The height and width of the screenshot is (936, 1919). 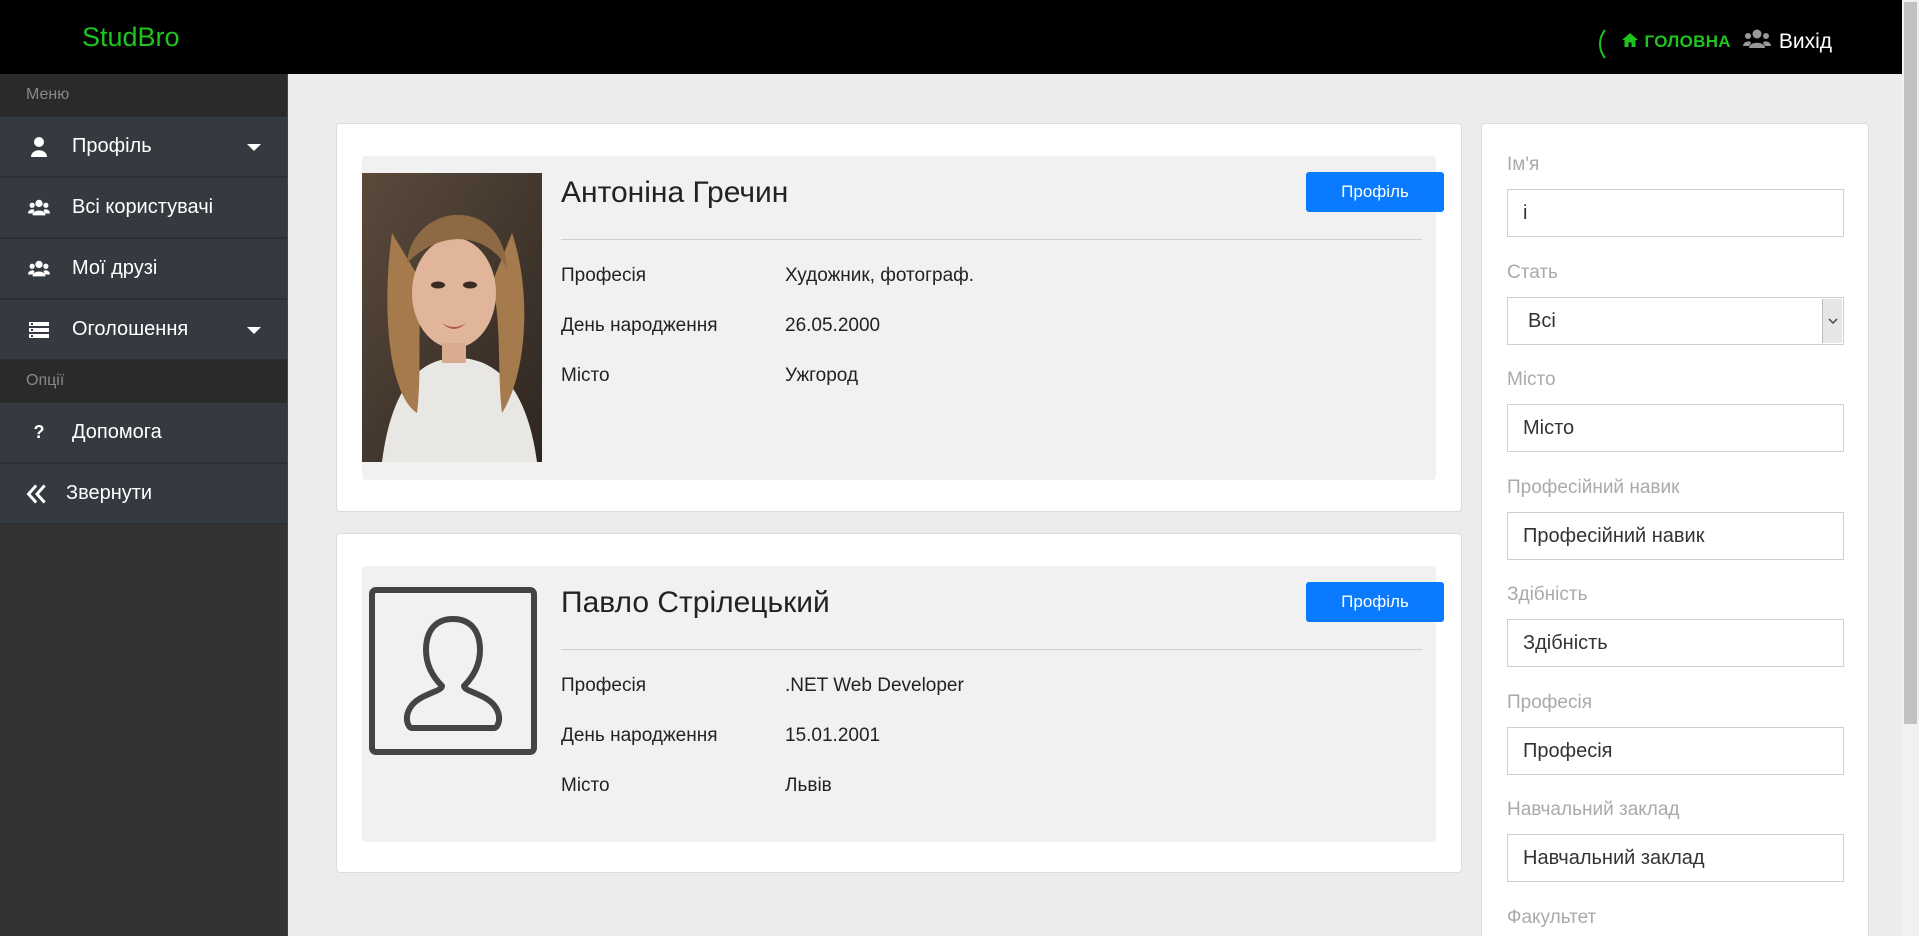 I want to click on skill-filter-input: Професійний навик, so click(x=1675, y=536).